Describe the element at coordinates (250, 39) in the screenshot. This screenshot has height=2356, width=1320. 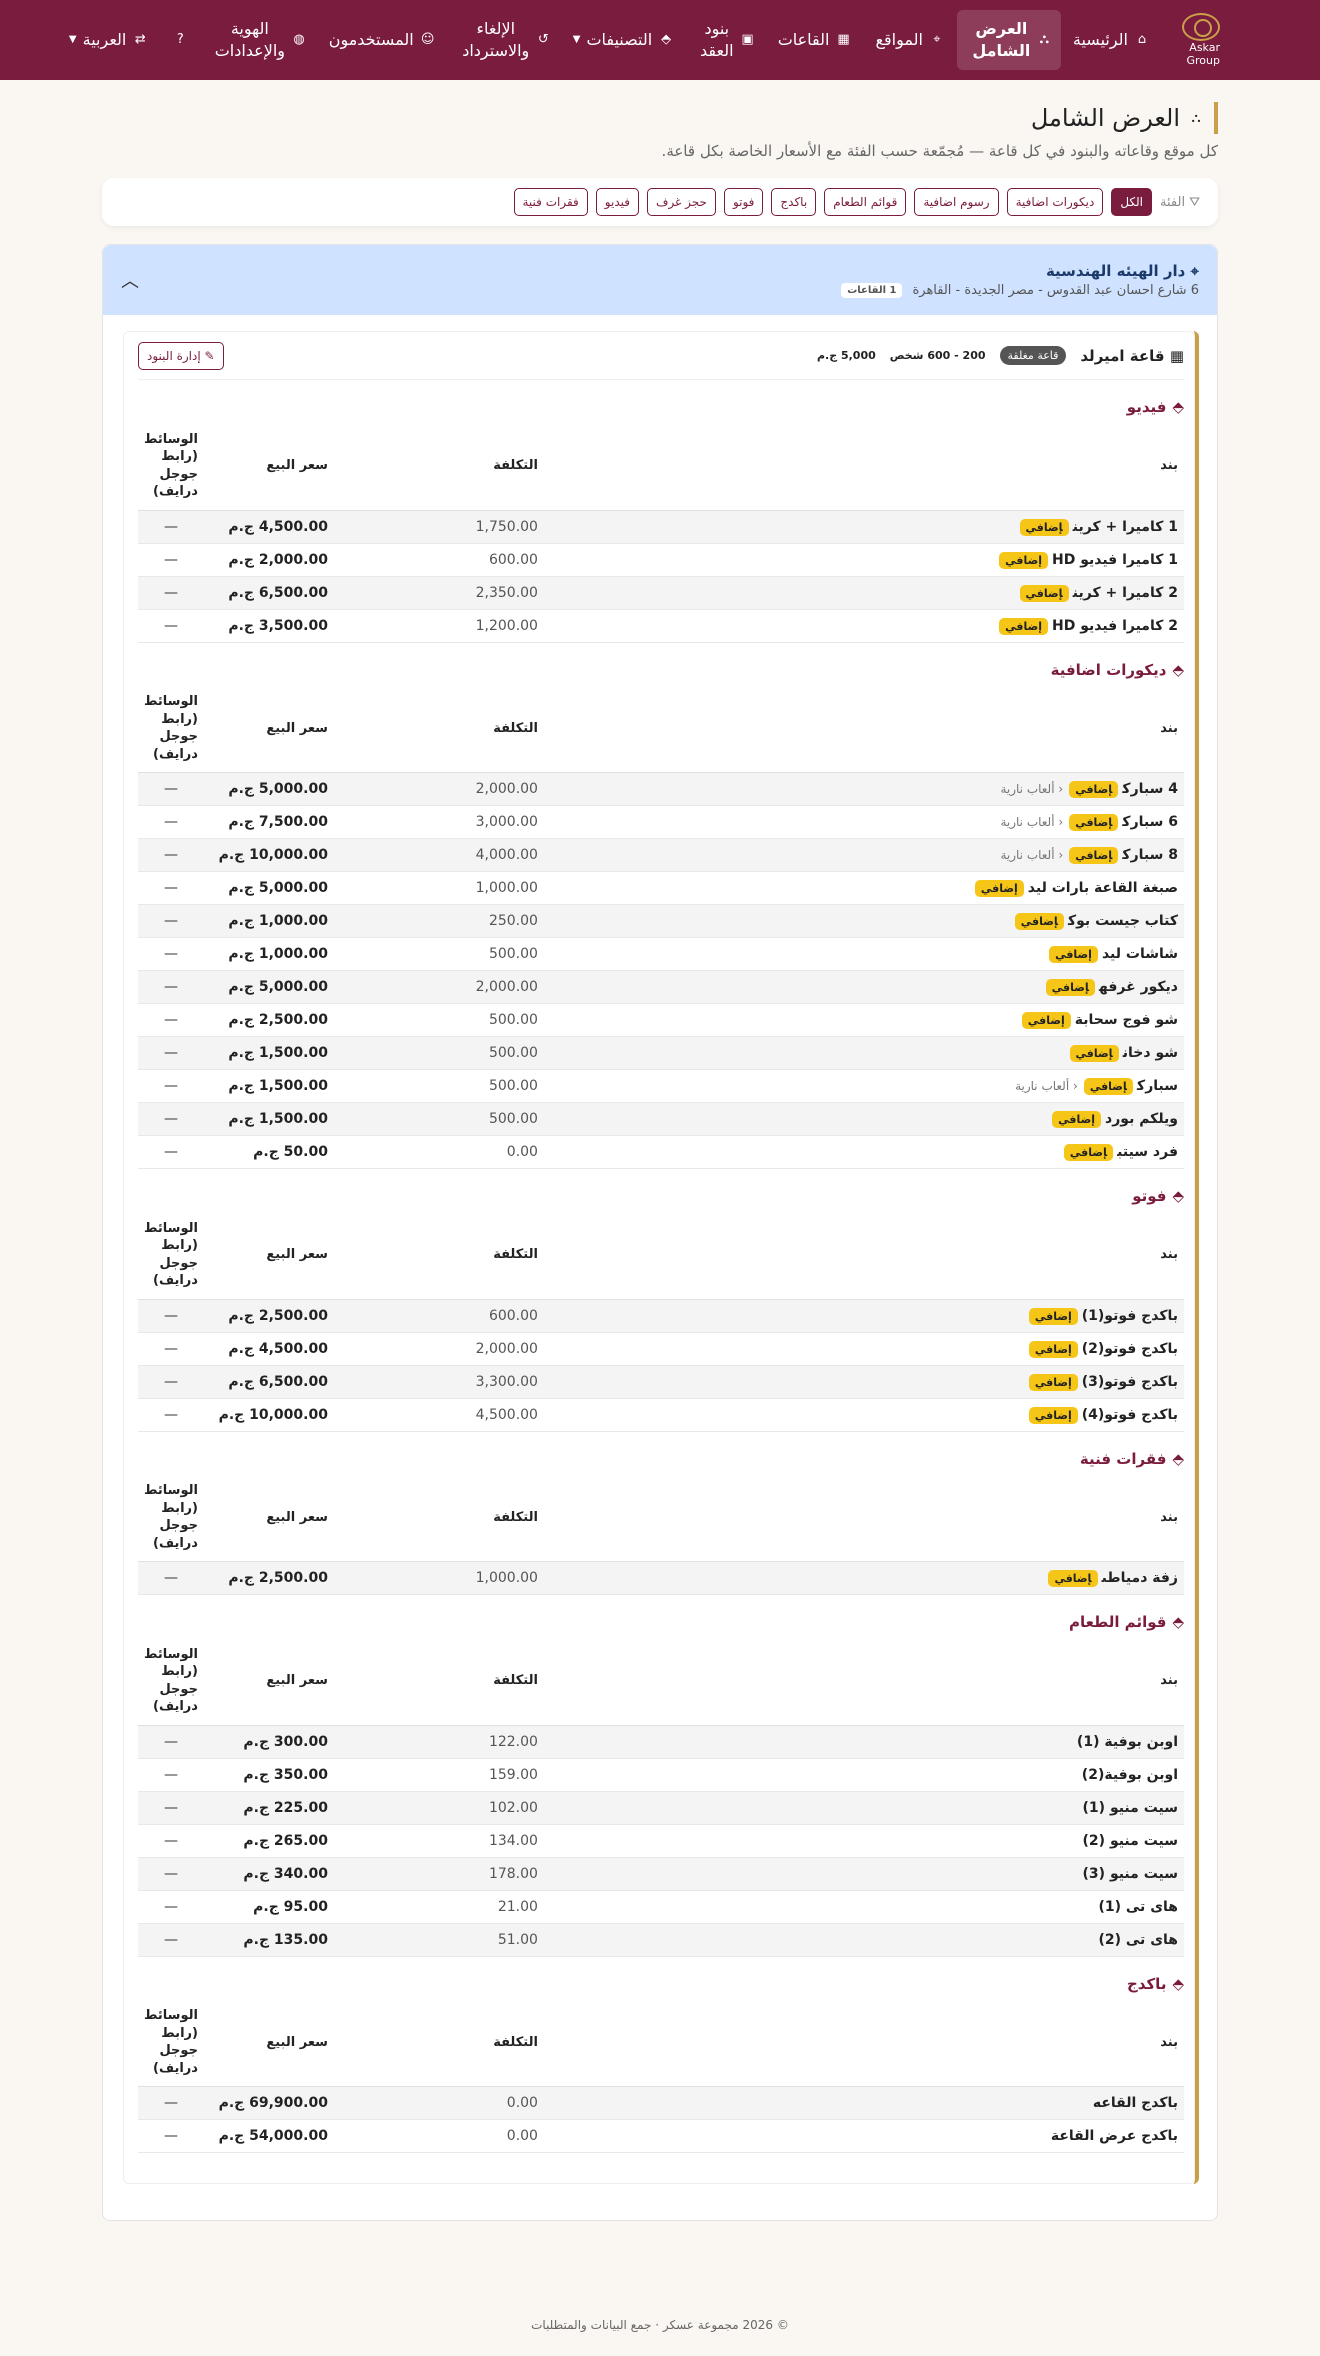
I see `nav-item-label: الهوية والإعدادات` at that location.